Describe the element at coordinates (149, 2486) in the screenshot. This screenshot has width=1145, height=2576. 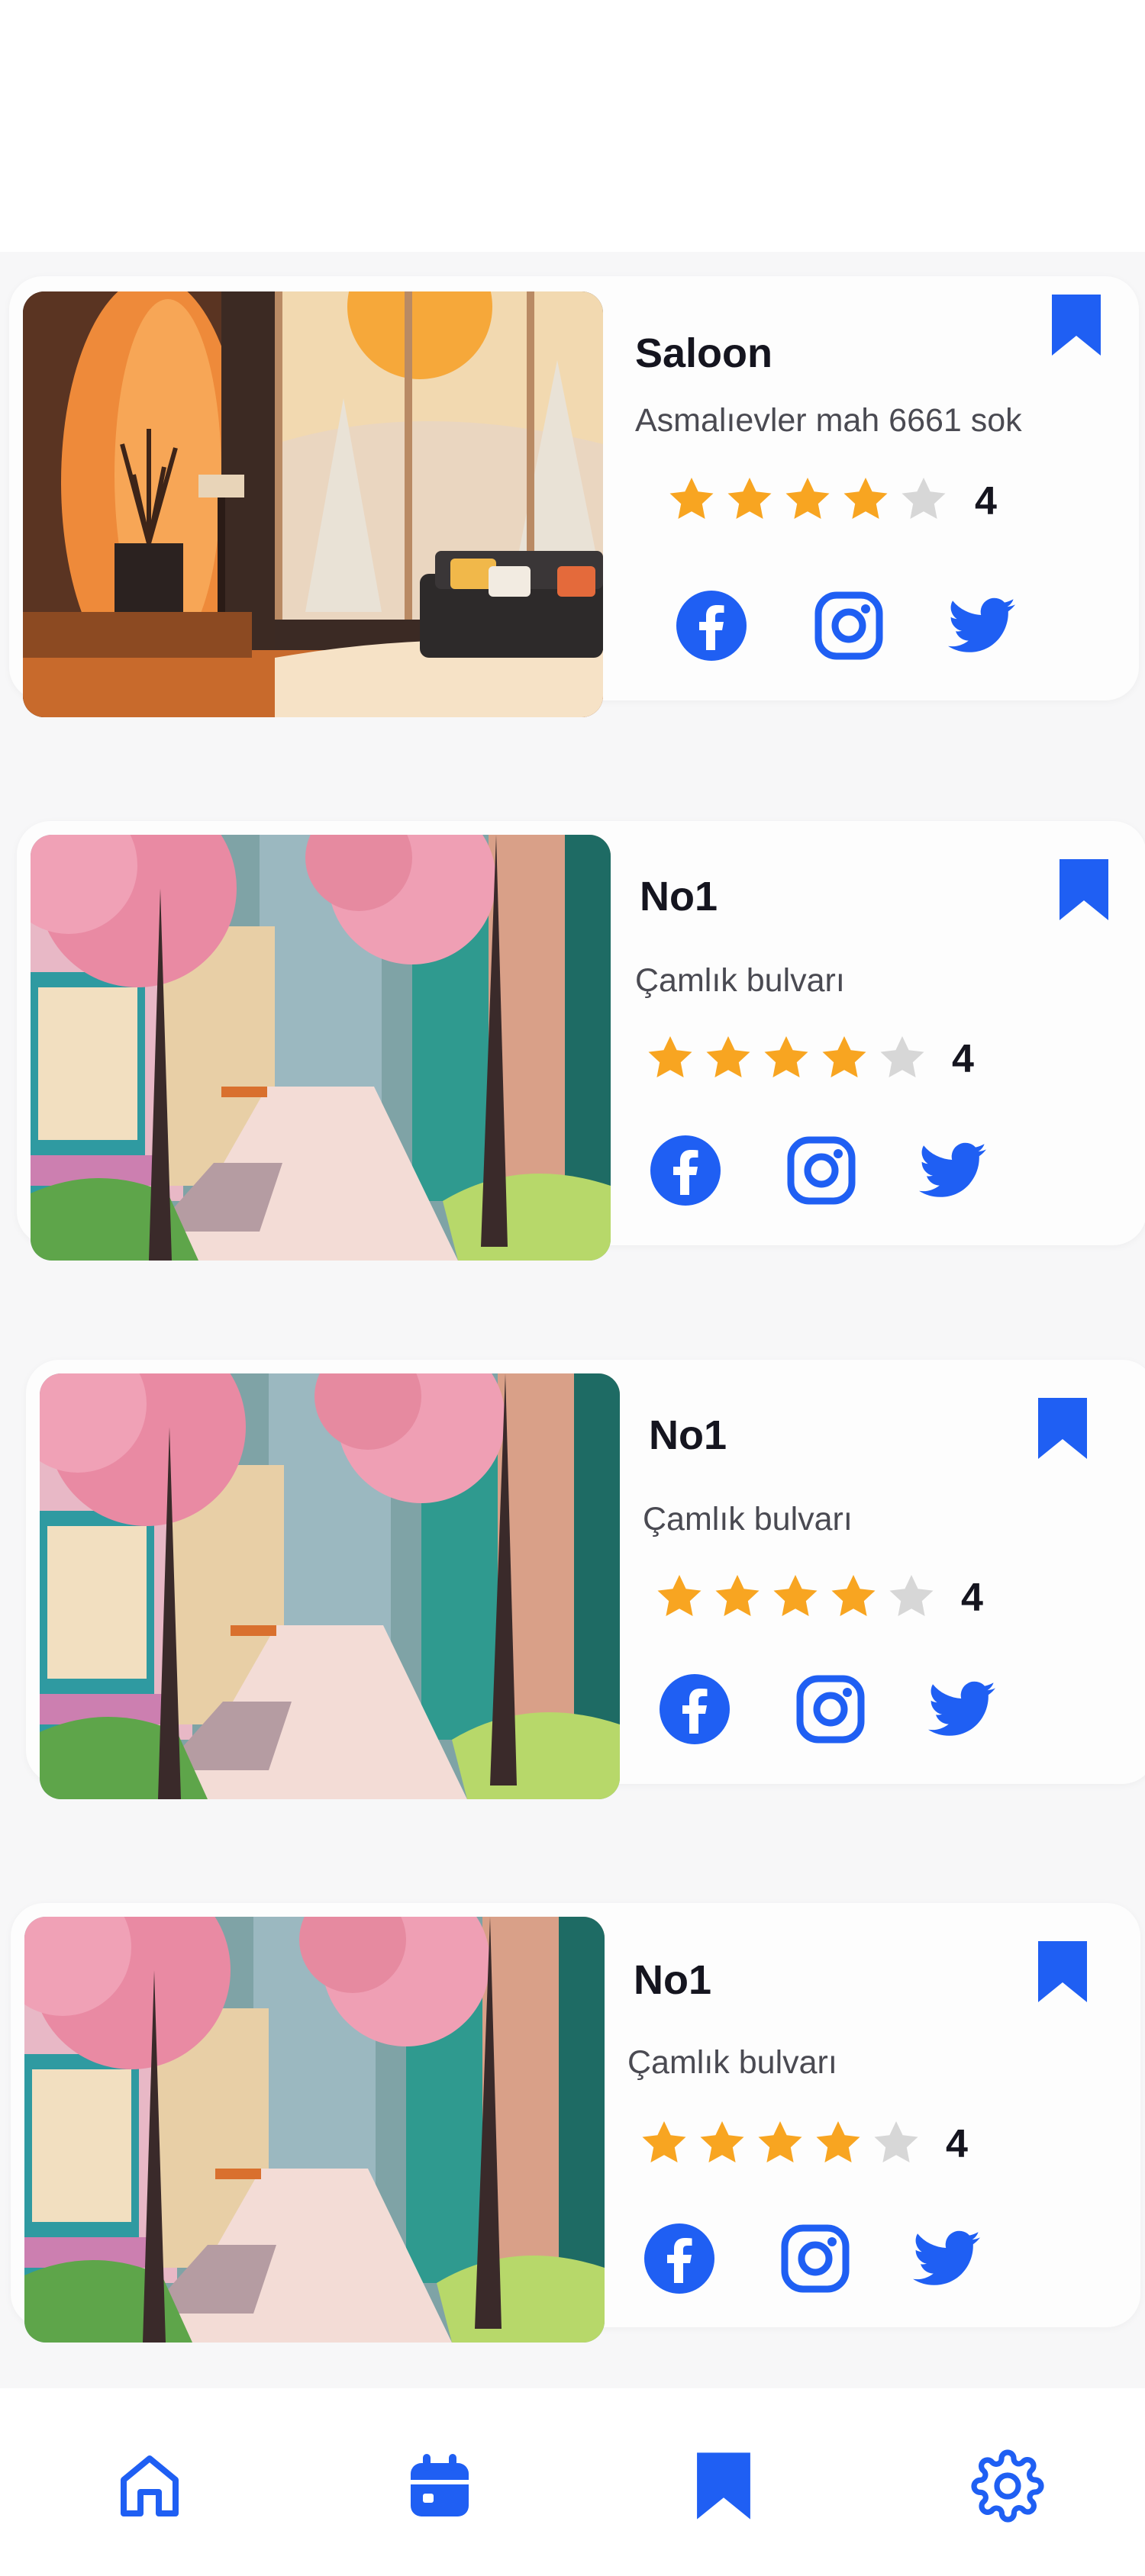
I see `home-icon` at that location.